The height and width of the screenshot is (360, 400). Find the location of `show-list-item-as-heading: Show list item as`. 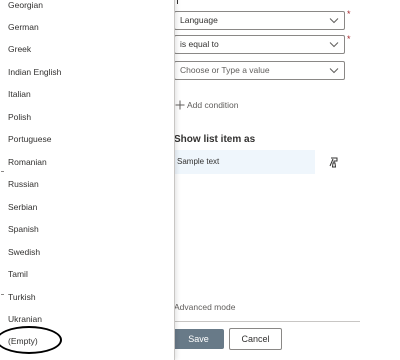

show-list-item-as-heading: Show list item as is located at coordinates (215, 139).